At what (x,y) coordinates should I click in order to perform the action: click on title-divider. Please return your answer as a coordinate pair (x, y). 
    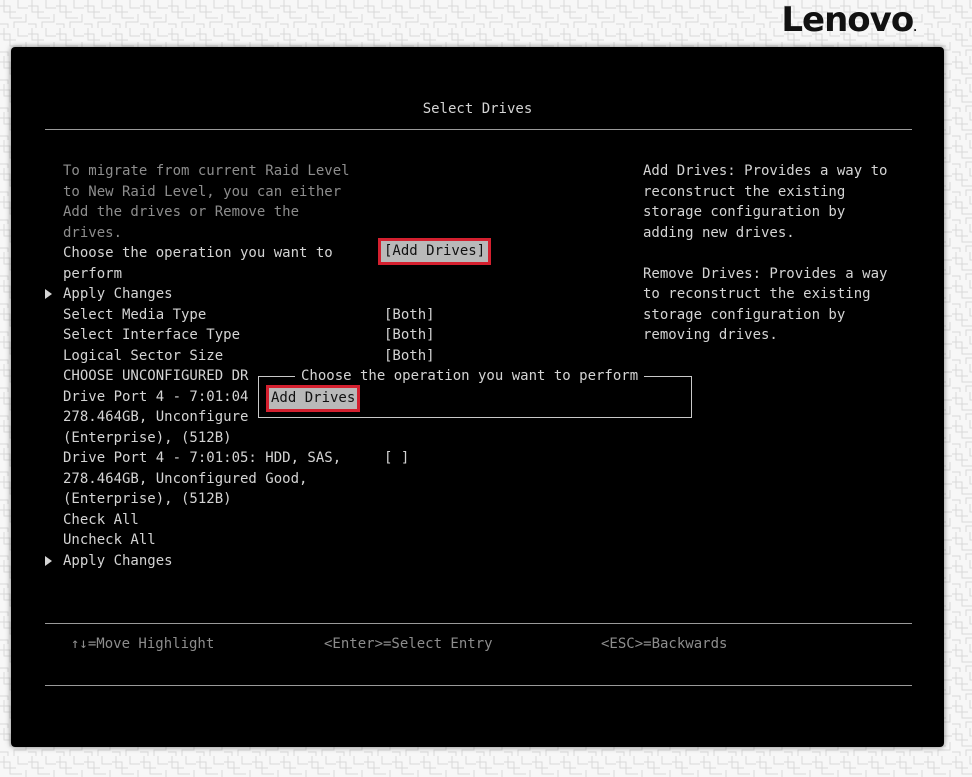
    Looking at the image, I should click on (478, 129).